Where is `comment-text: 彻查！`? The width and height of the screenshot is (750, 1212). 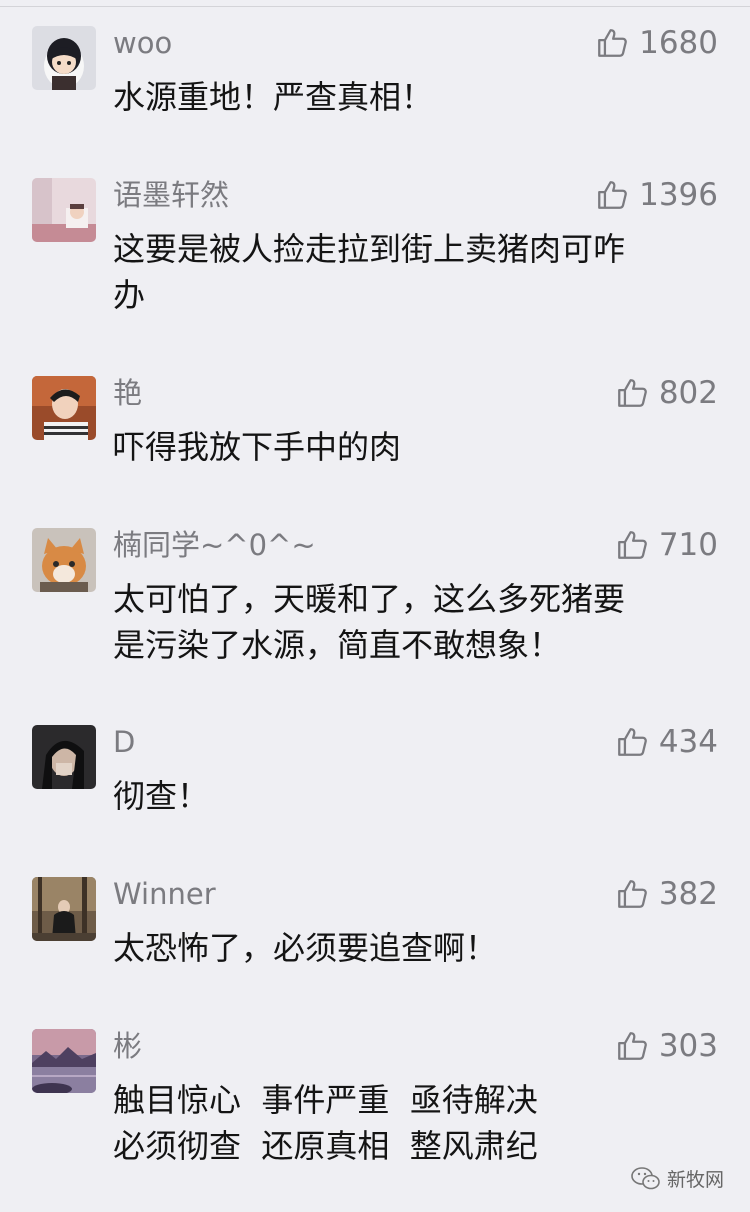 comment-text: 彻查！ is located at coordinates (413, 796).